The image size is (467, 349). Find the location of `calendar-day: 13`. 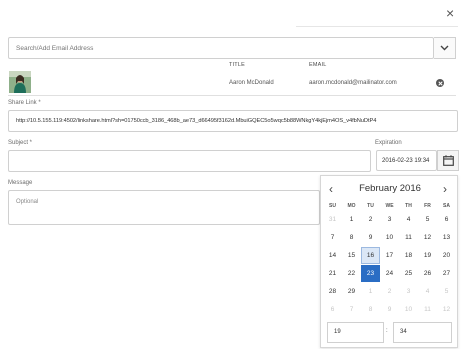

calendar-day: 13 is located at coordinates (446, 237).